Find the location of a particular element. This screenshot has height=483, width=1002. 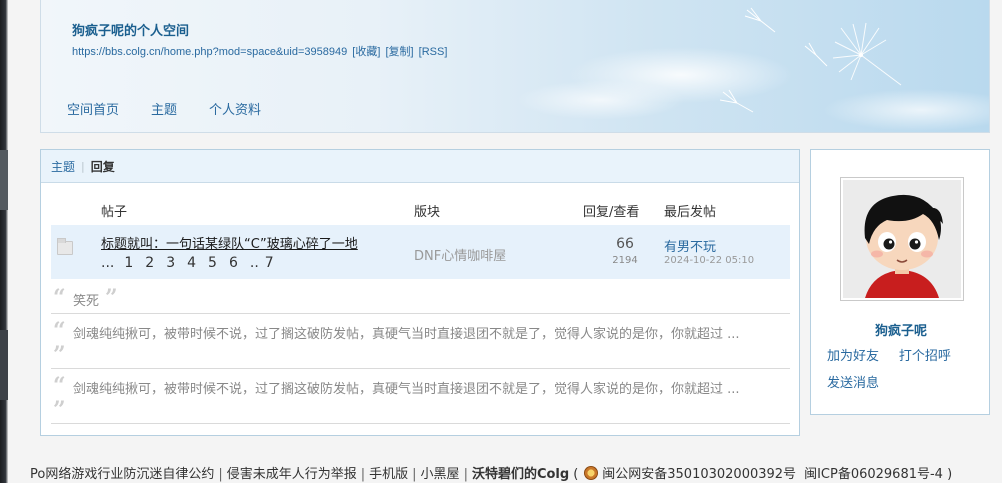

cartoon-avatar-icon is located at coordinates (902, 239).